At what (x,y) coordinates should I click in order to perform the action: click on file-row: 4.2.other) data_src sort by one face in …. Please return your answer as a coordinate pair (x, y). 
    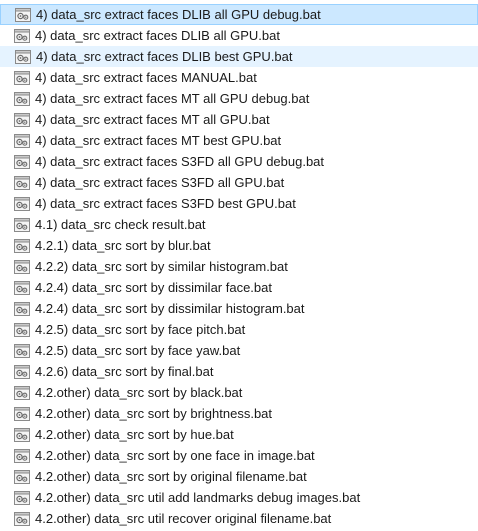
    Looking at the image, I should click on (239, 455).